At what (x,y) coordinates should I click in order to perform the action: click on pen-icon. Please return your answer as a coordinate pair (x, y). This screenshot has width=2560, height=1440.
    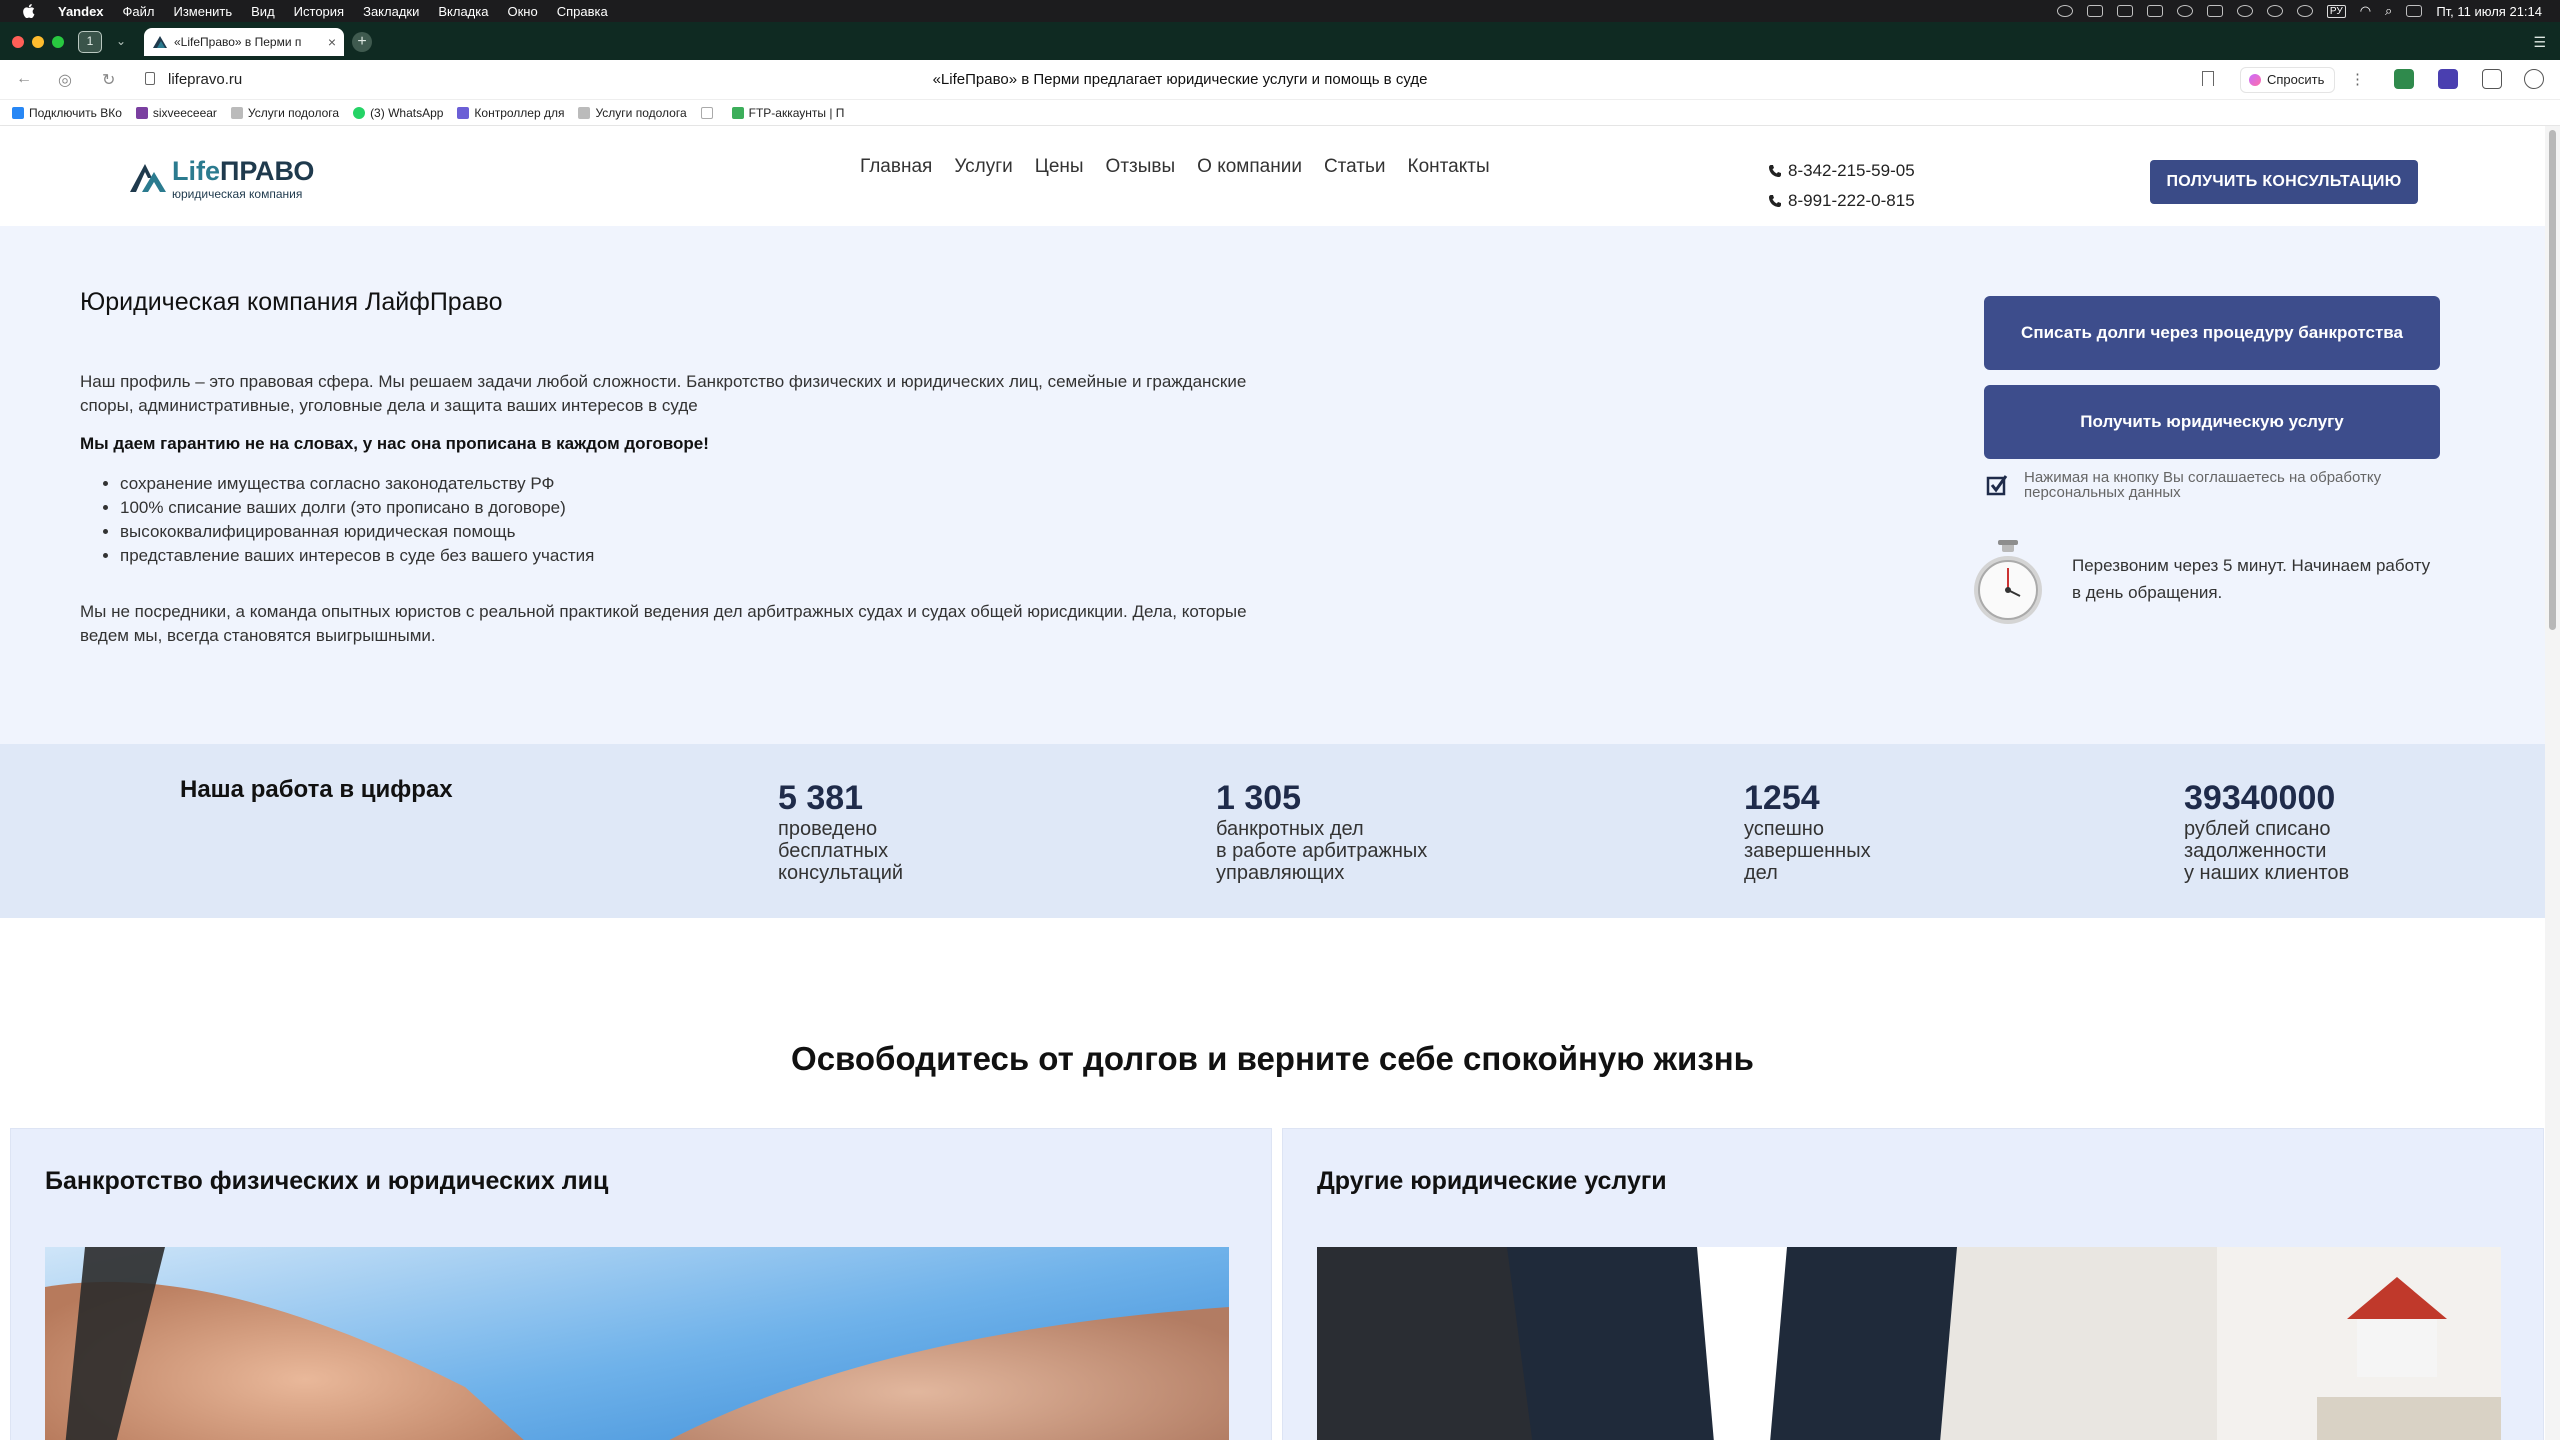
    Looking at the image, I should click on (584, 112).